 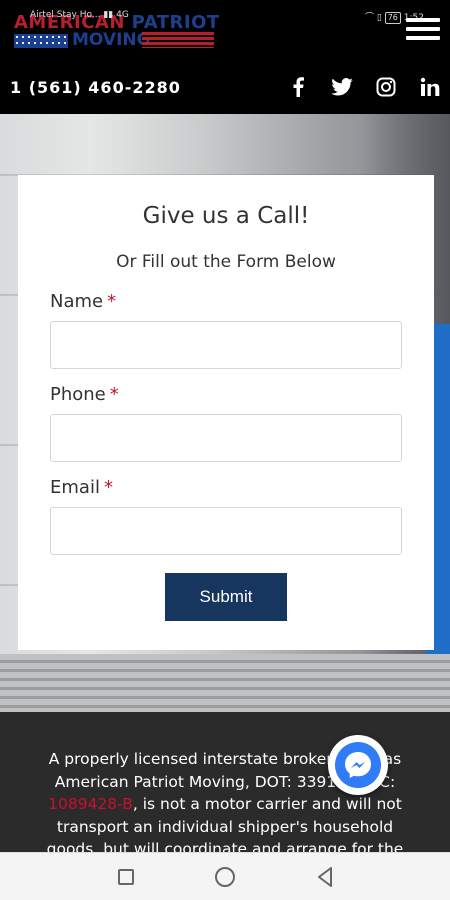 What do you see at coordinates (379, 18) in the screenshot?
I see `vibrate-icon: ▯` at bounding box center [379, 18].